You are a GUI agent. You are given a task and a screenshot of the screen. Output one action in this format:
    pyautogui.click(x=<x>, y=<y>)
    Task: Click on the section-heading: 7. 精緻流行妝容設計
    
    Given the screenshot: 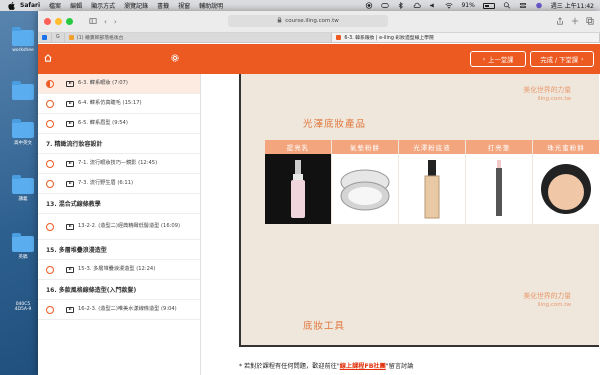 What is the action you would take?
    pyautogui.click(x=119, y=144)
    